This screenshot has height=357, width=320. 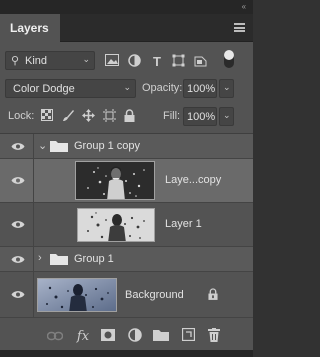 I want to click on layer-name: Group 1, so click(x=94, y=259).